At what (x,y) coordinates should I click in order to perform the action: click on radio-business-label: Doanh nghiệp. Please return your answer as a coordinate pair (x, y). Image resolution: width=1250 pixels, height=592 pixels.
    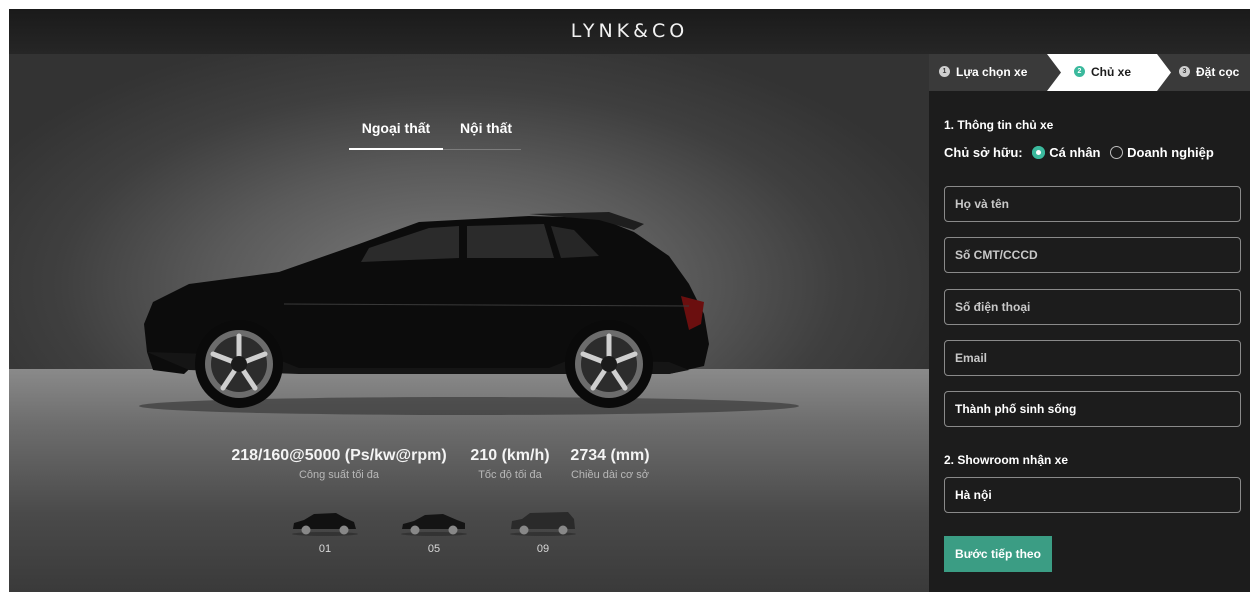
    Looking at the image, I should click on (1170, 152).